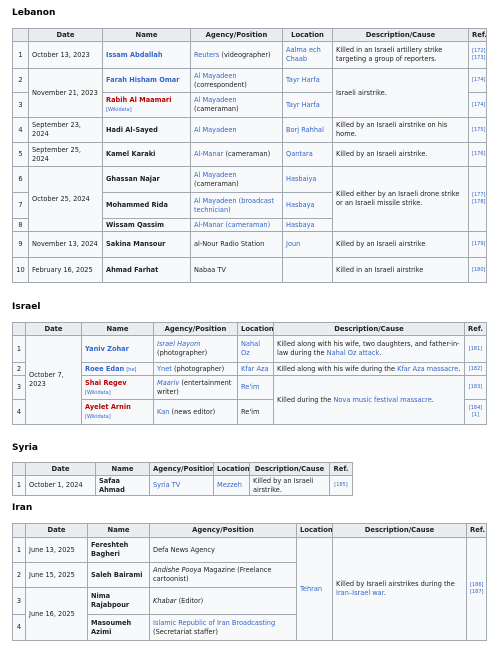 This screenshot has height=652, width=498. What do you see at coordinates (168, 383) in the screenshot?
I see `agency-link: Maariv` at bounding box center [168, 383].